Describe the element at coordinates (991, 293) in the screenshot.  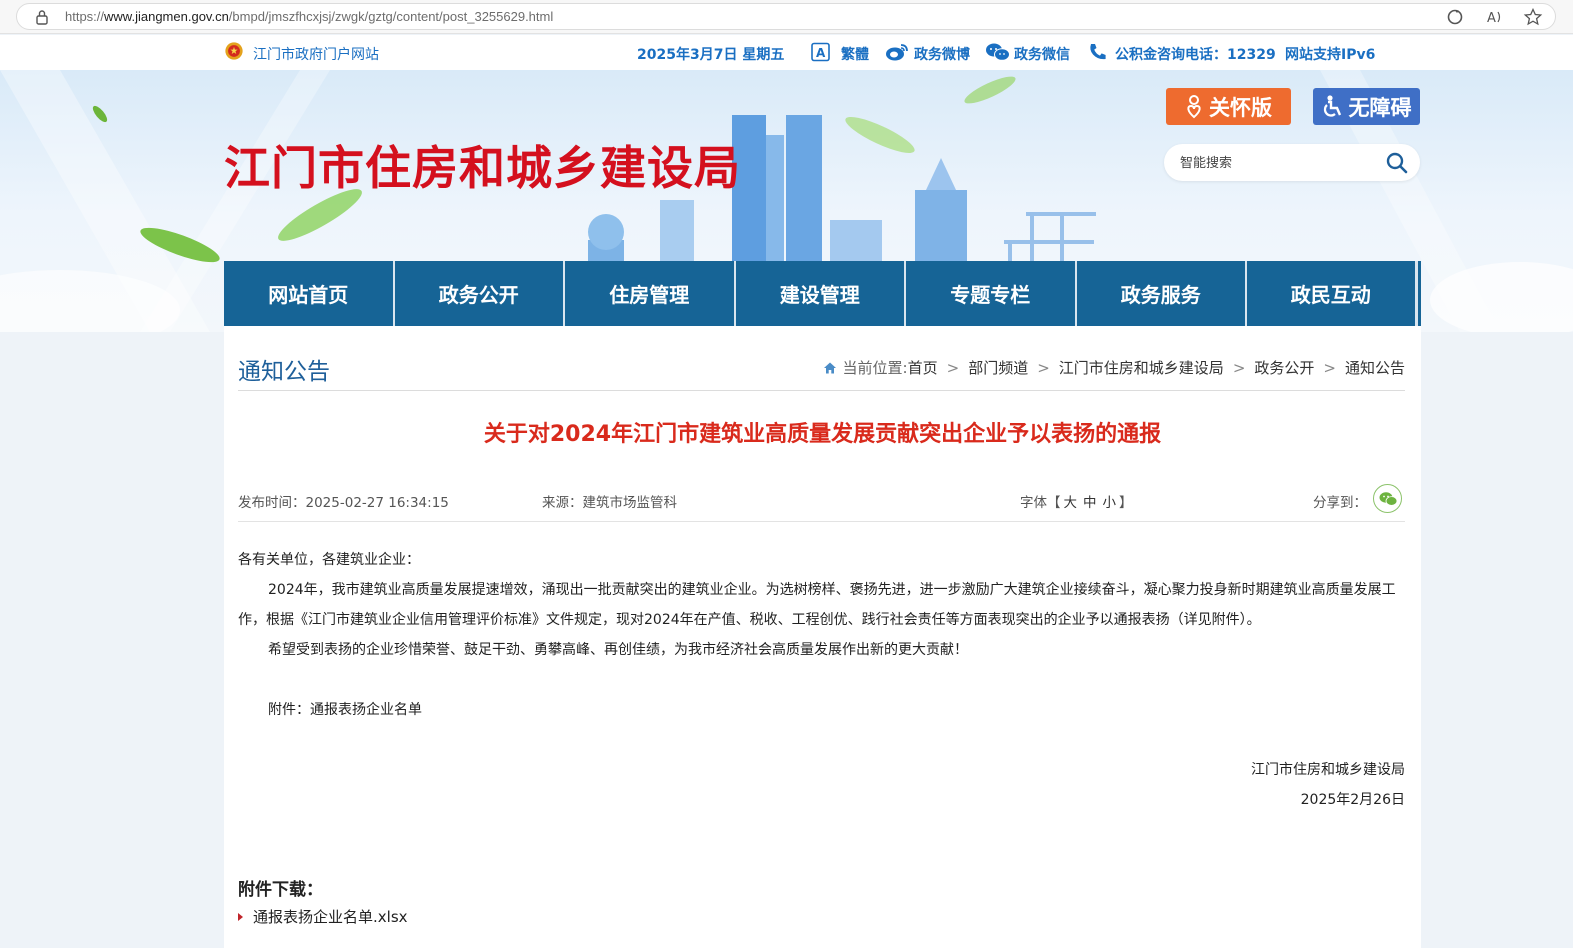
I see `nav-item-special-topics: 专题专栏` at that location.